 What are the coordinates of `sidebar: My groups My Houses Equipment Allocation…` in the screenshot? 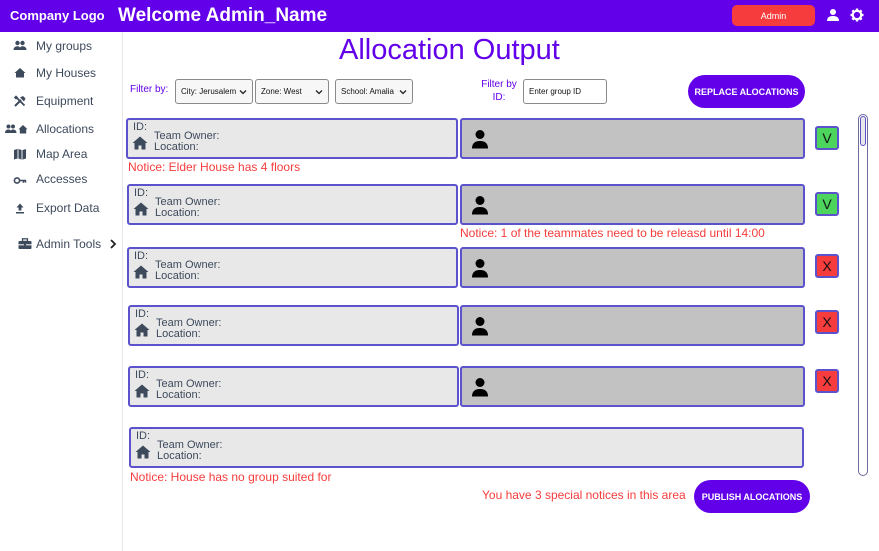 It's located at (61, 291).